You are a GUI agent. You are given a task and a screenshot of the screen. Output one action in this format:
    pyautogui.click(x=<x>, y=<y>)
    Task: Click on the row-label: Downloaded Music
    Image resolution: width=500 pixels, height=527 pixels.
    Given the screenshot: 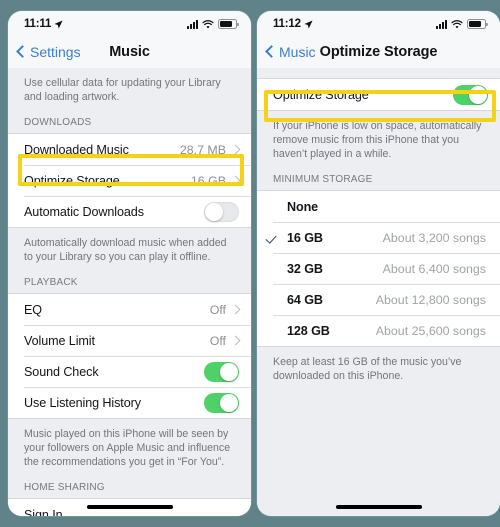 What is the action you would take?
    pyautogui.click(x=76, y=149)
    